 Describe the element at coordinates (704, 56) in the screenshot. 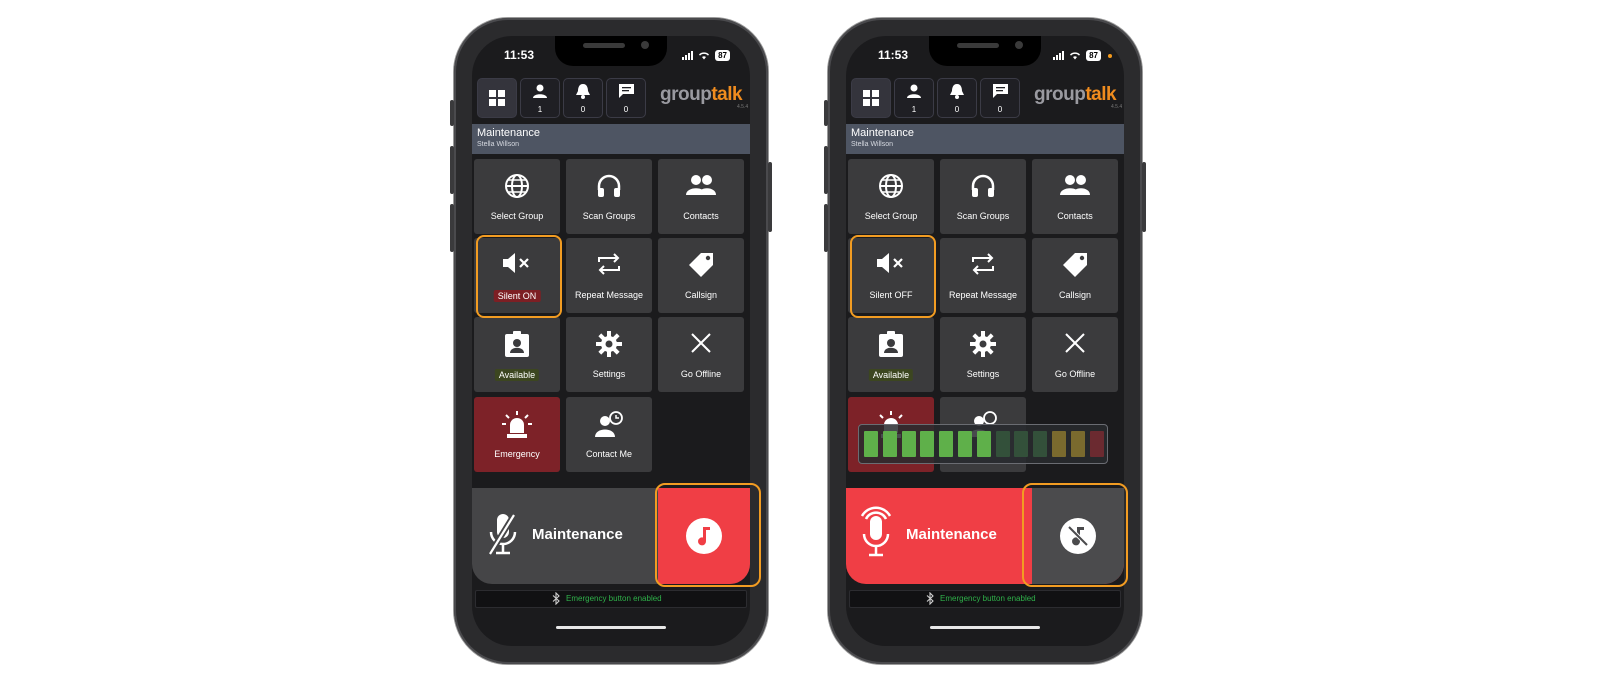

I see `wifi-icon` at that location.